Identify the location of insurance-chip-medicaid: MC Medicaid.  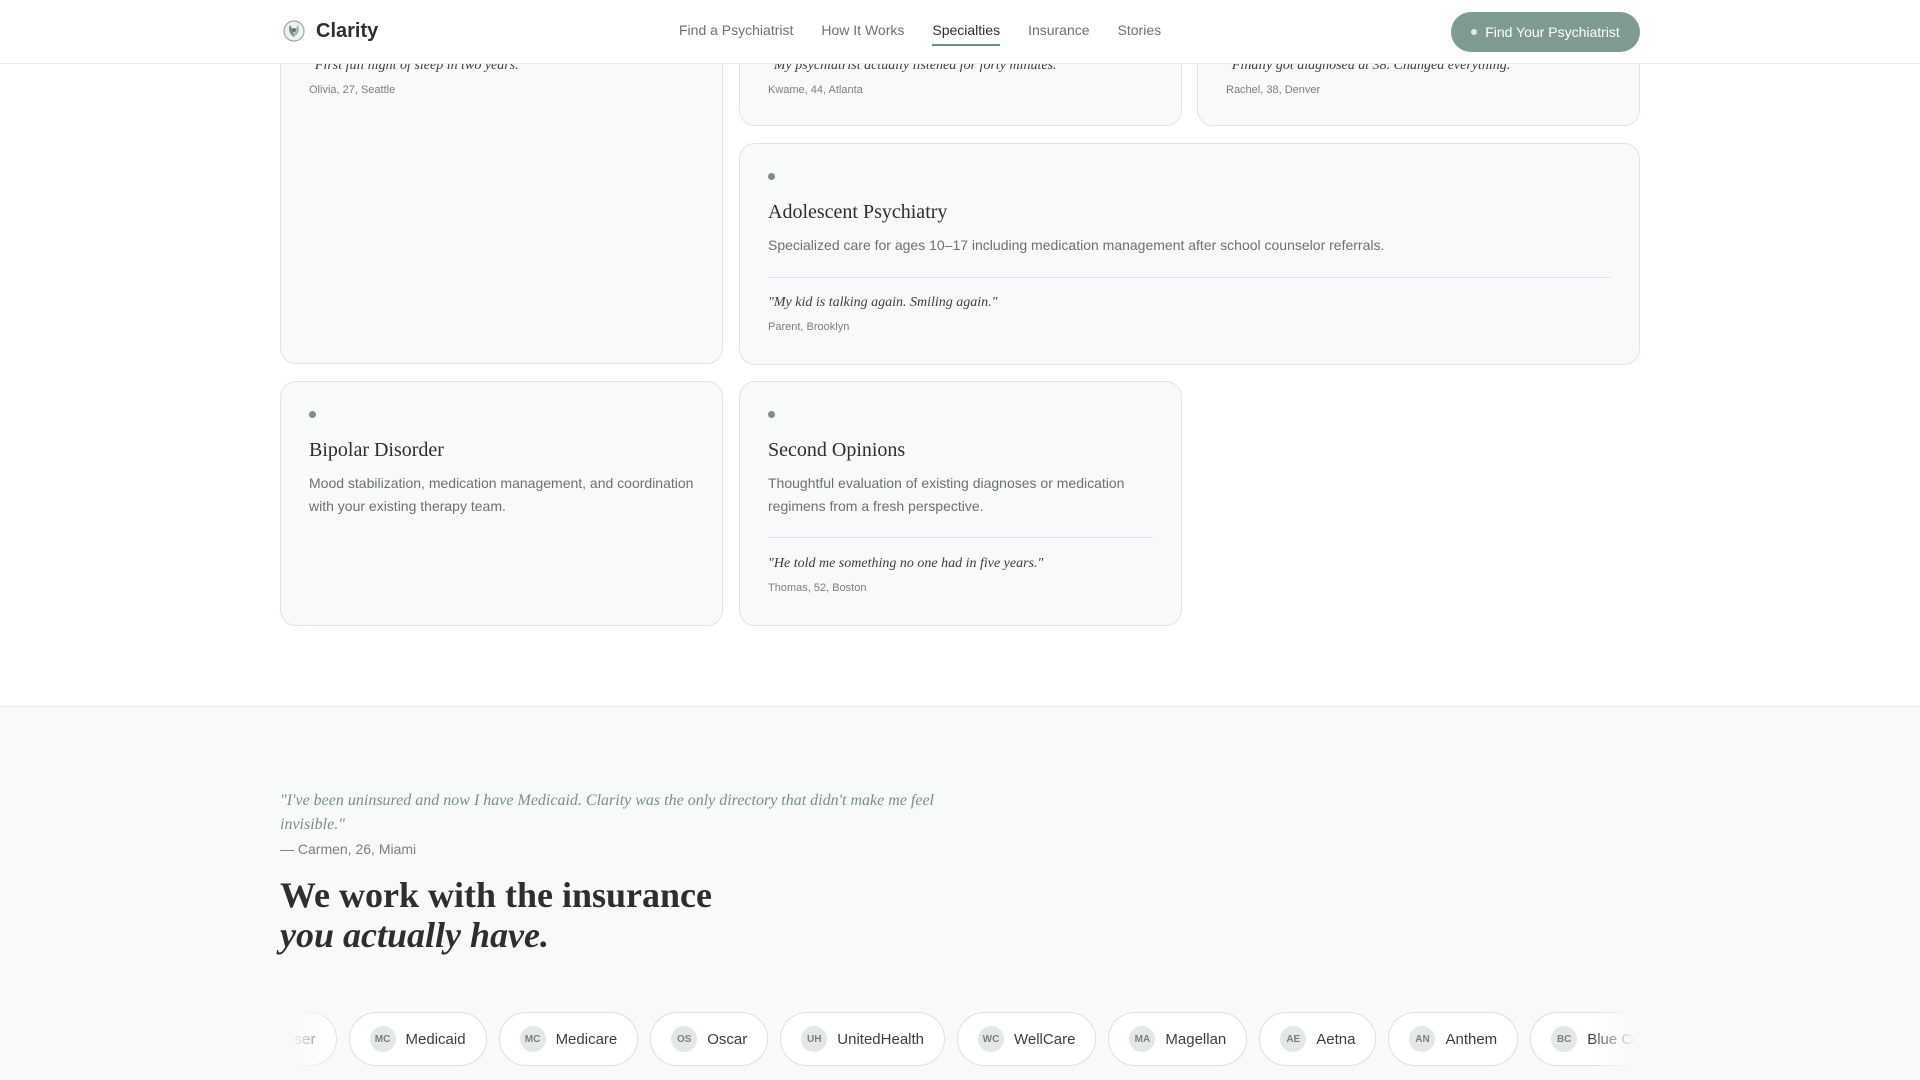
(417, 1039).